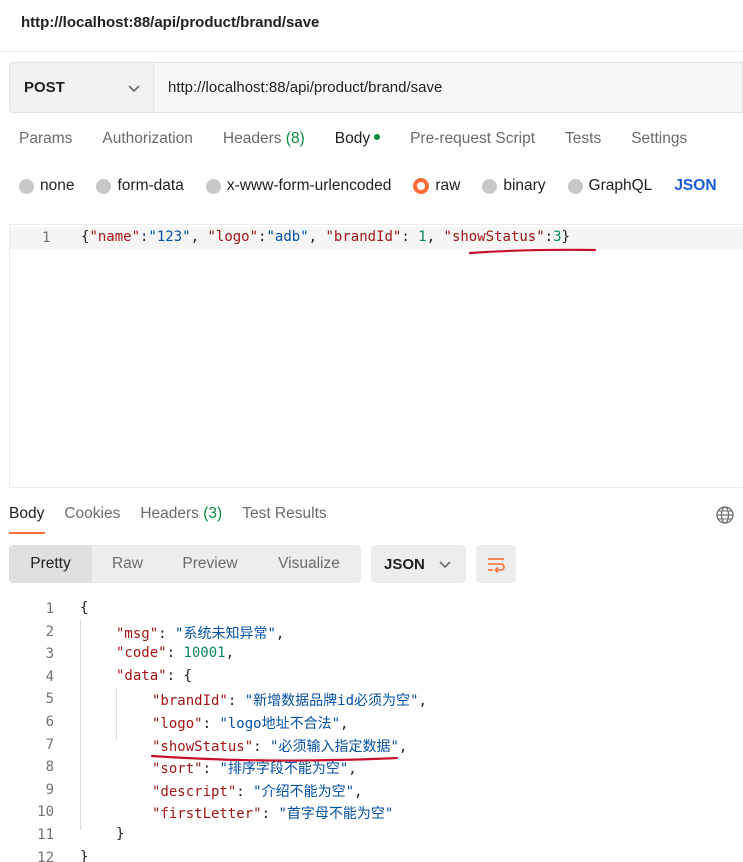 Image resolution: width=743 pixels, height=862 pixels. I want to click on code-line: "brandId": "新增数据品牌id必须为空",, so click(289, 700).